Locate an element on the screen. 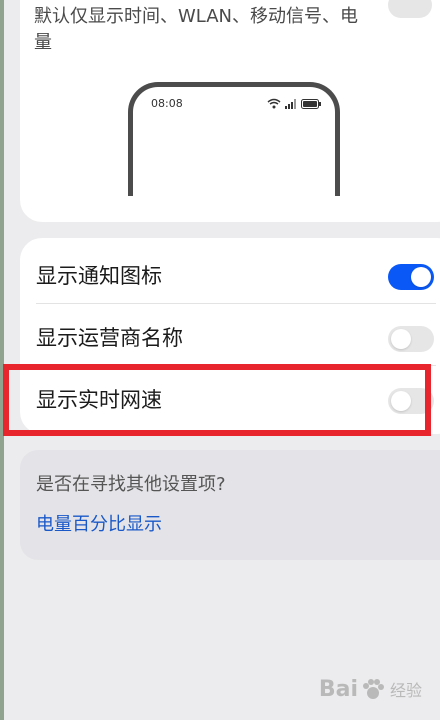 The width and height of the screenshot is (440, 720). notification-icons-toggle is located at coordinates (411, 277).